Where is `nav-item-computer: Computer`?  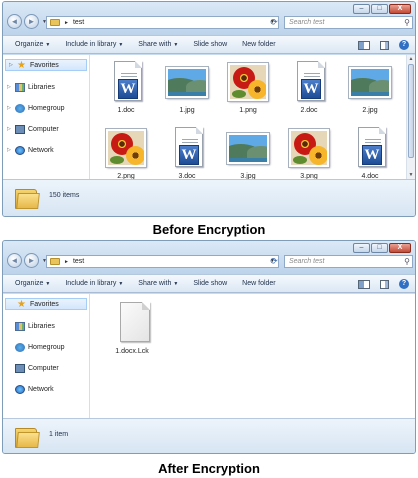 nav-item-computer: Computer is located at coordinates (46, 368).